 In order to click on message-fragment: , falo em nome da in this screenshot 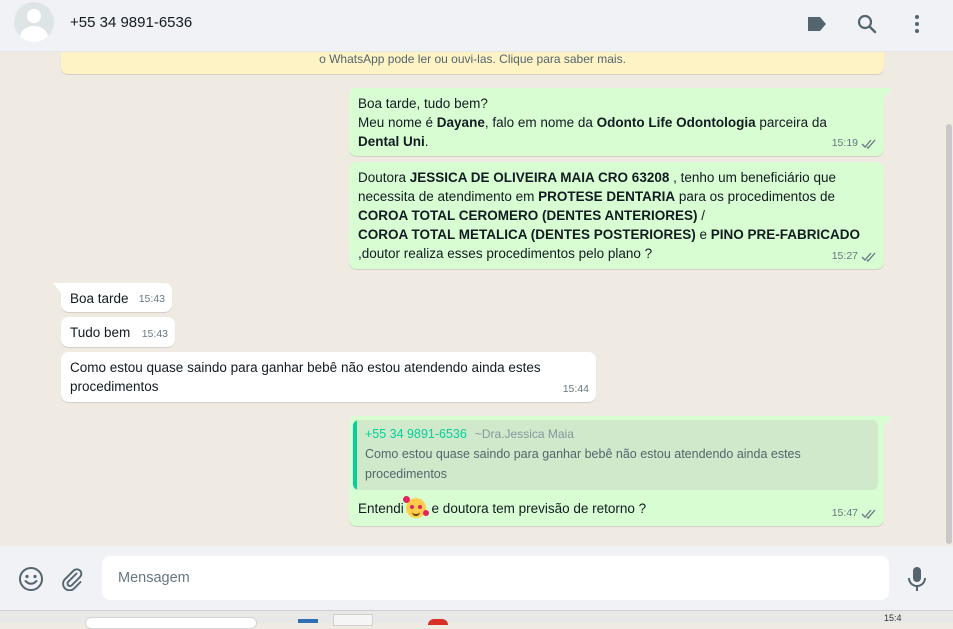, I will do `click(540, 122)`.